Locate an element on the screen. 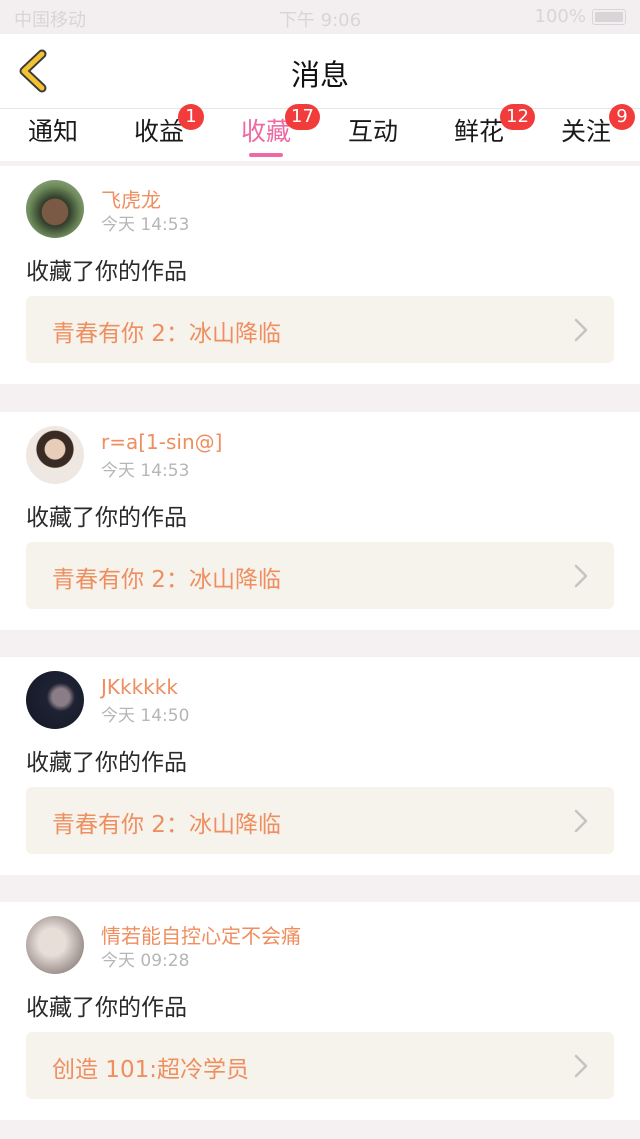 The image size is (640, 1139). unread-badge: 9 is located at coordinates (622, 117).